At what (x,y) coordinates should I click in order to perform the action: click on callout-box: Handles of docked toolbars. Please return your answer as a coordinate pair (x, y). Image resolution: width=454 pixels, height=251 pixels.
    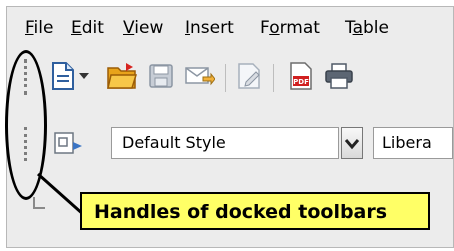
    Looking at the image, I should click on (255, 211).